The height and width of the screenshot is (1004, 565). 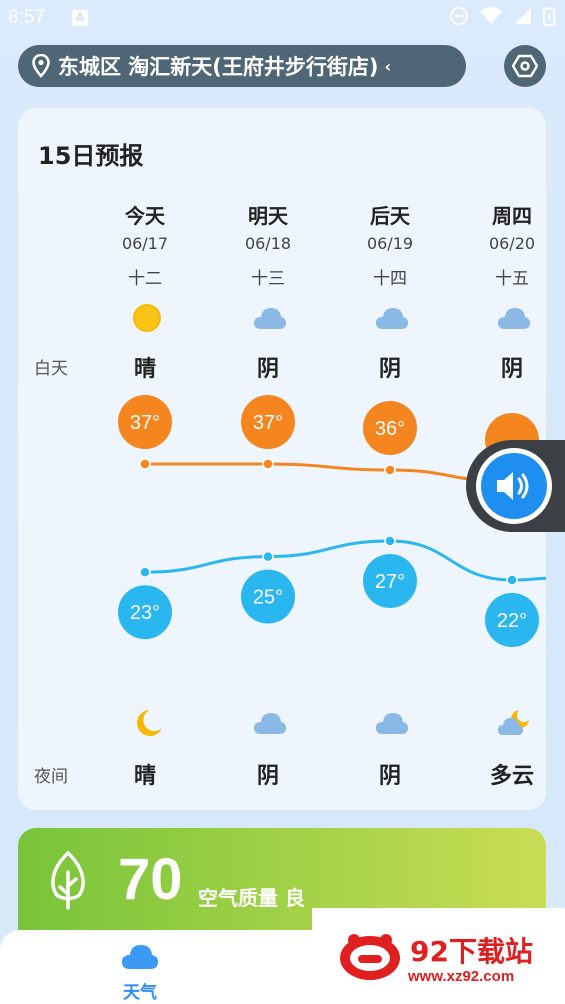 I want to click on low-temp-line, so click(x=345, y=560).